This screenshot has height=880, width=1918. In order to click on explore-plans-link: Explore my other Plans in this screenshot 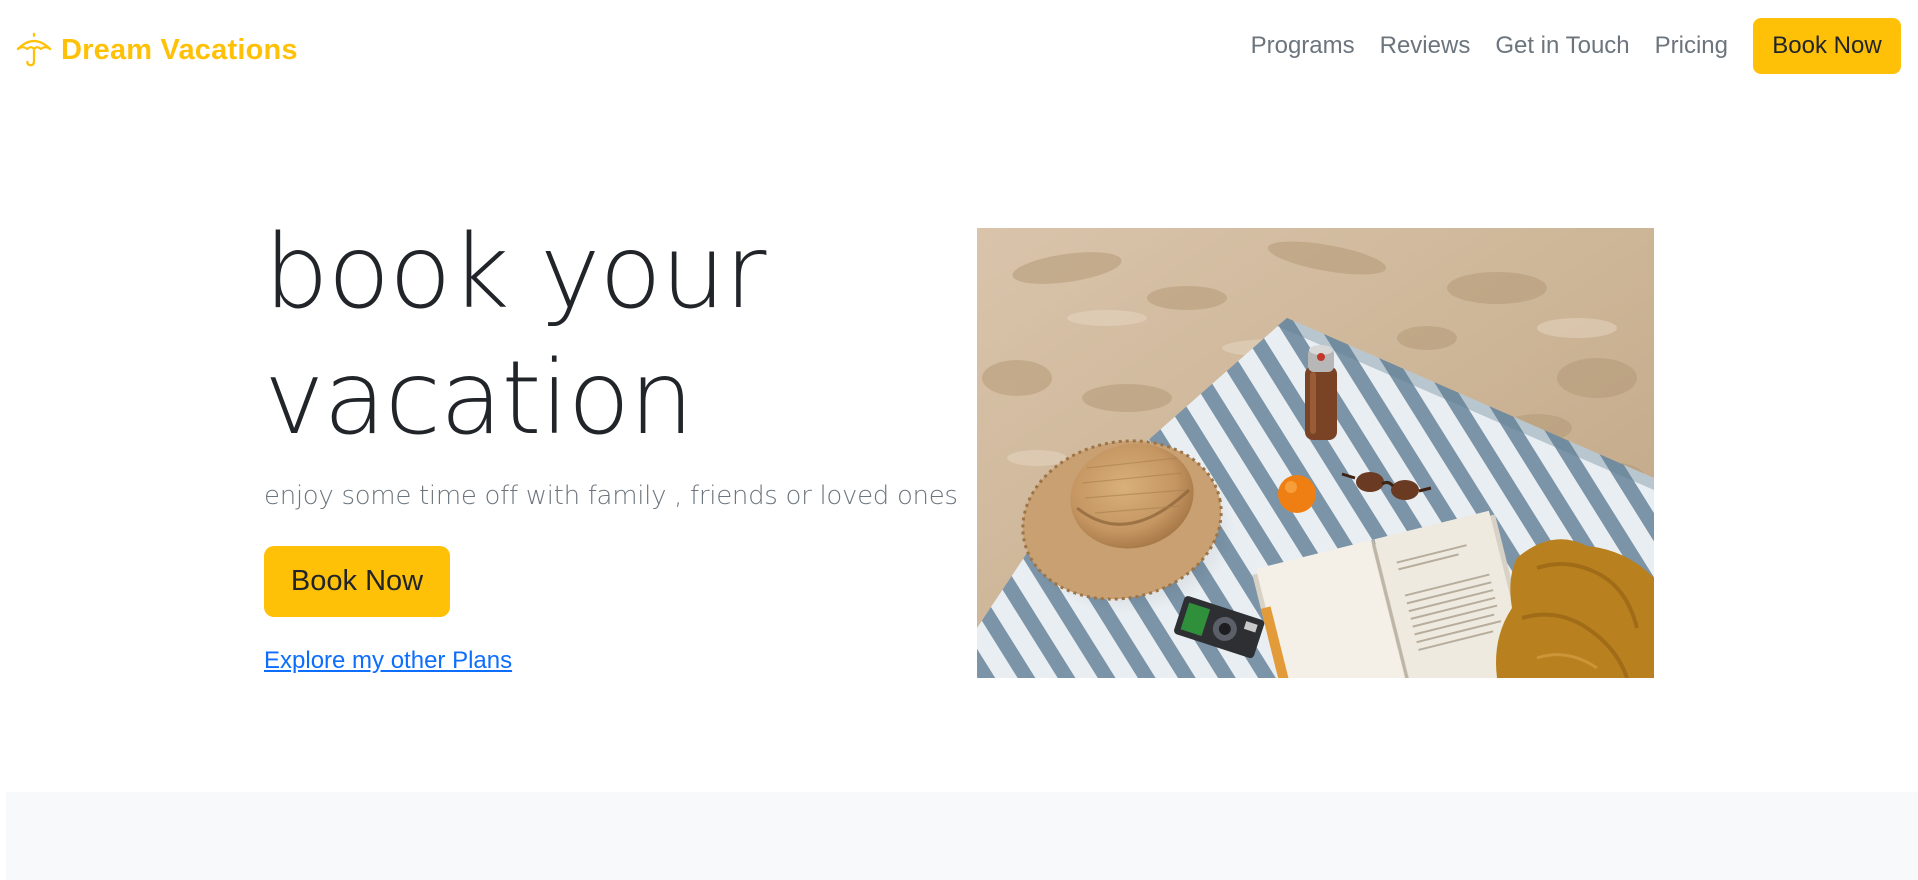, I will do `click(388, 661)`.